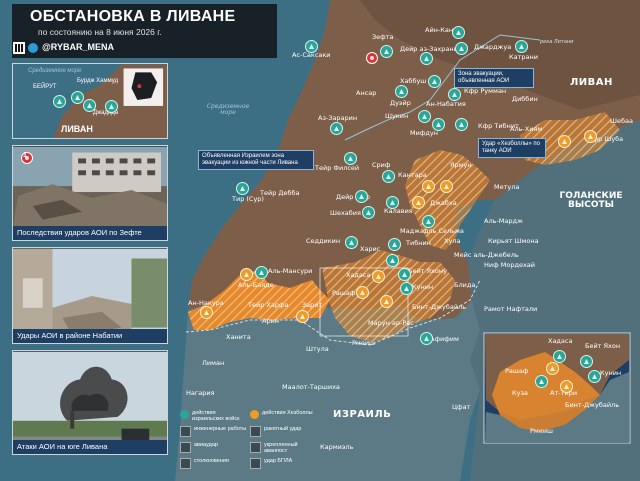  What do you see at coordinates (513, 241) in the screenshot?
I see `town-kiryat-shmona: Кирьят Шмона` at bounding box center [513, 241].